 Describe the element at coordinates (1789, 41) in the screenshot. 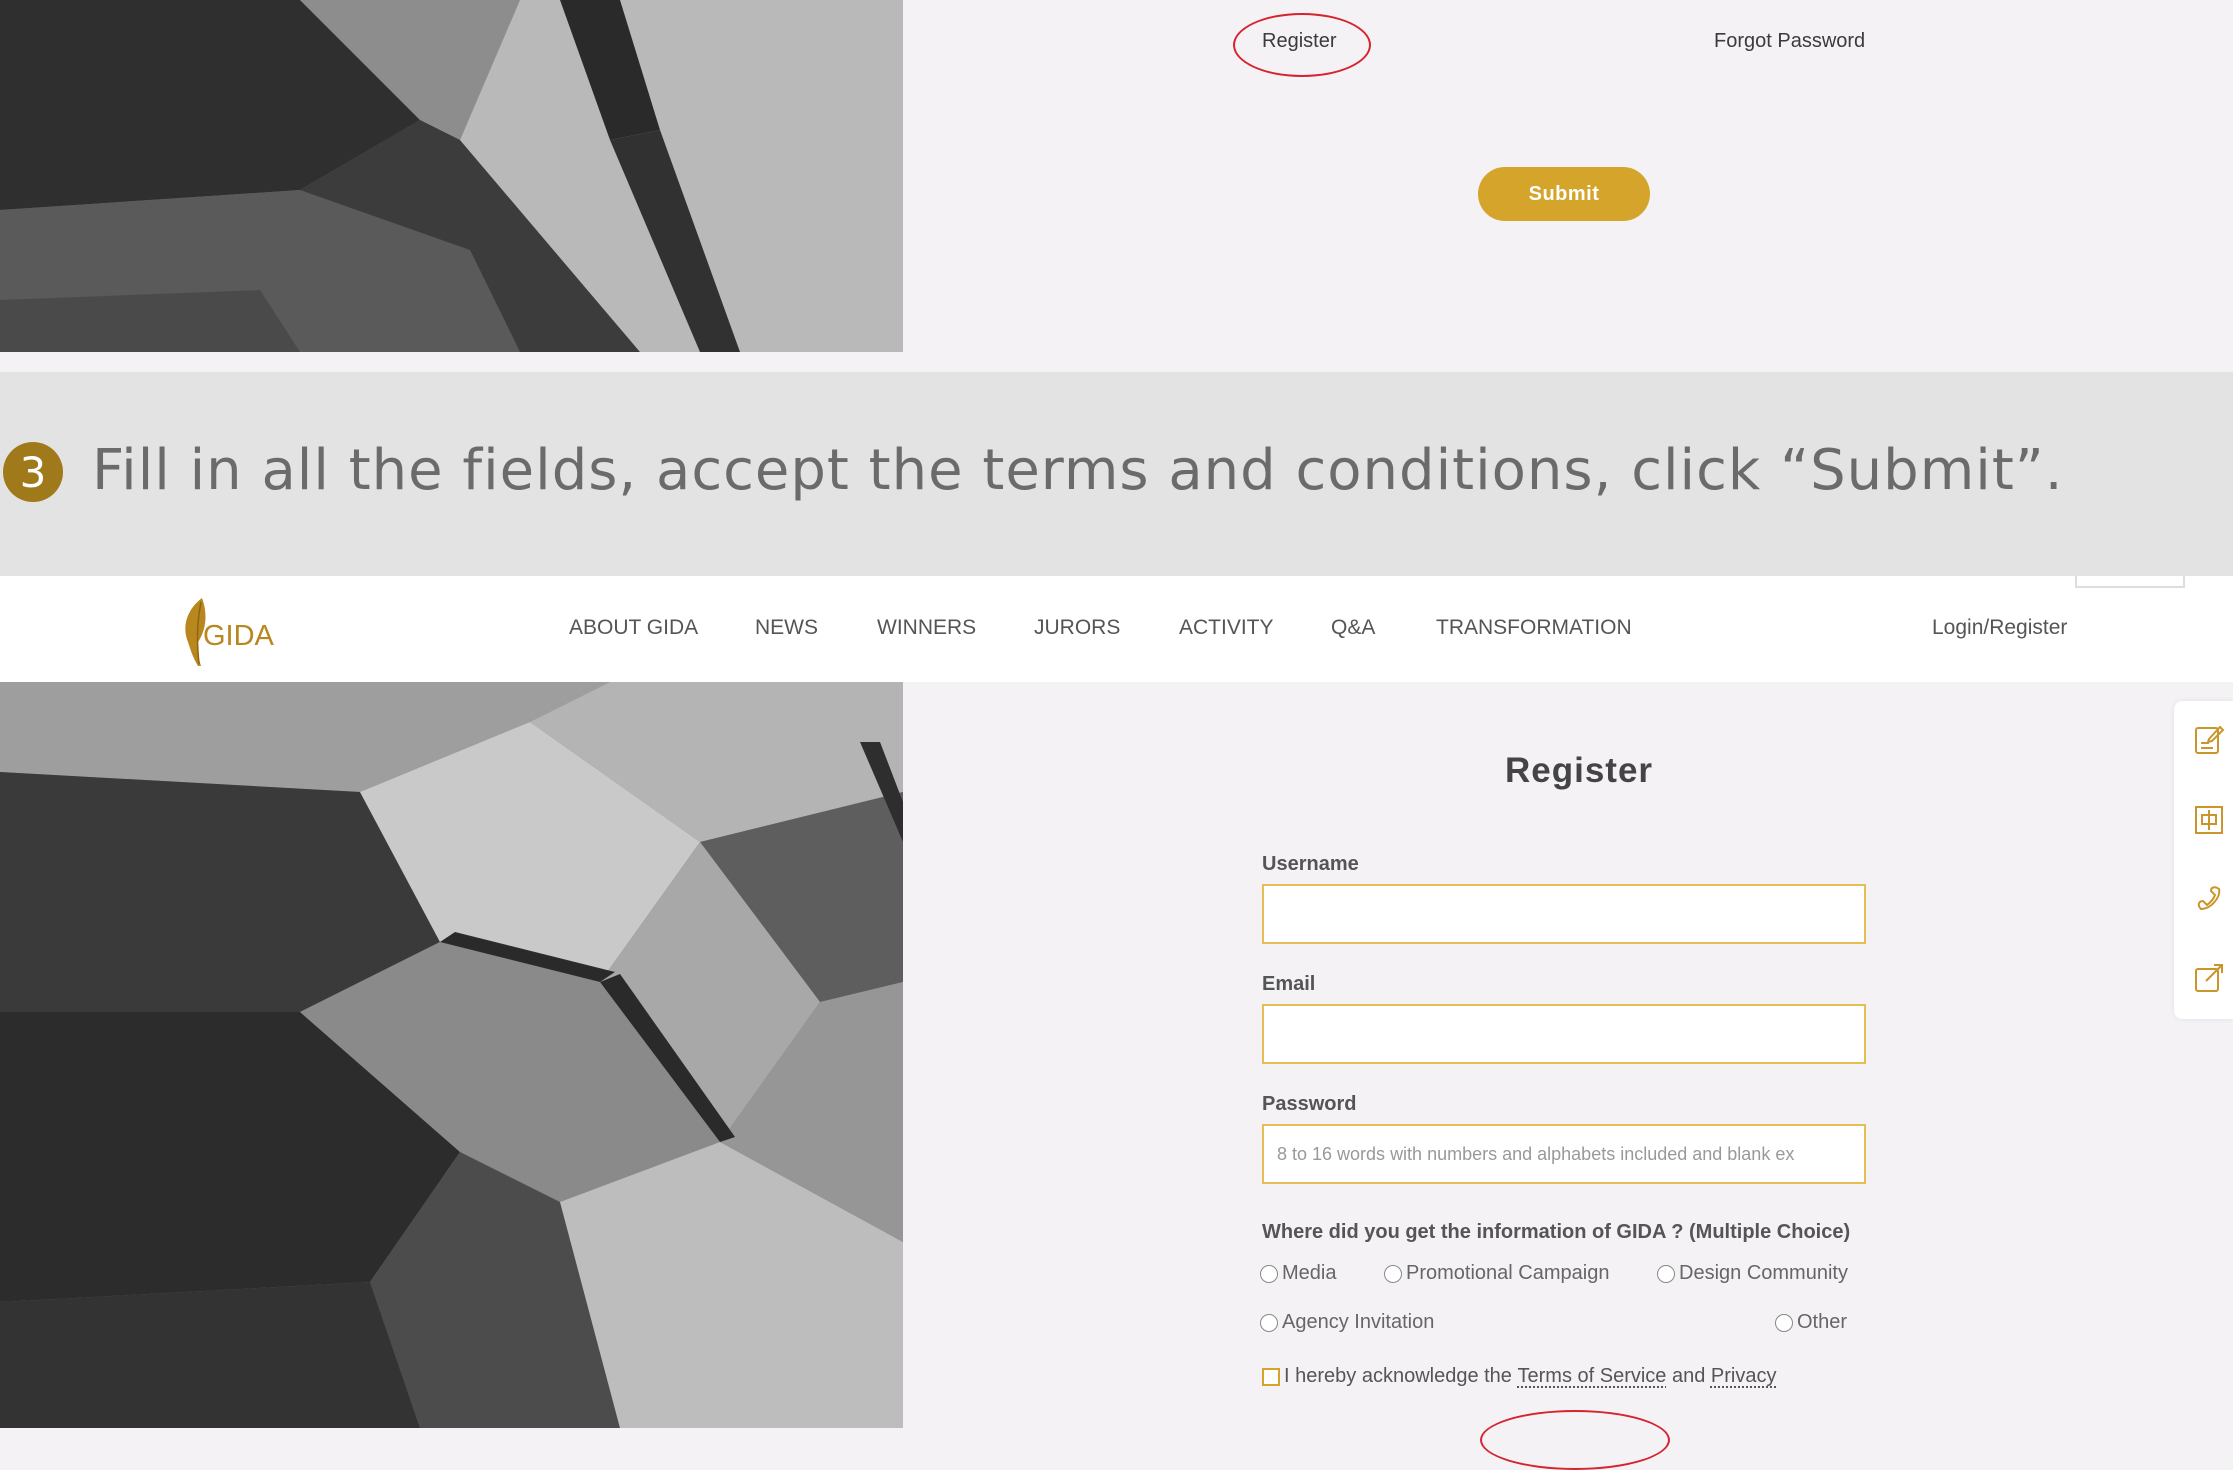

I see `forgot-password-link: Forgot Password` at that location.